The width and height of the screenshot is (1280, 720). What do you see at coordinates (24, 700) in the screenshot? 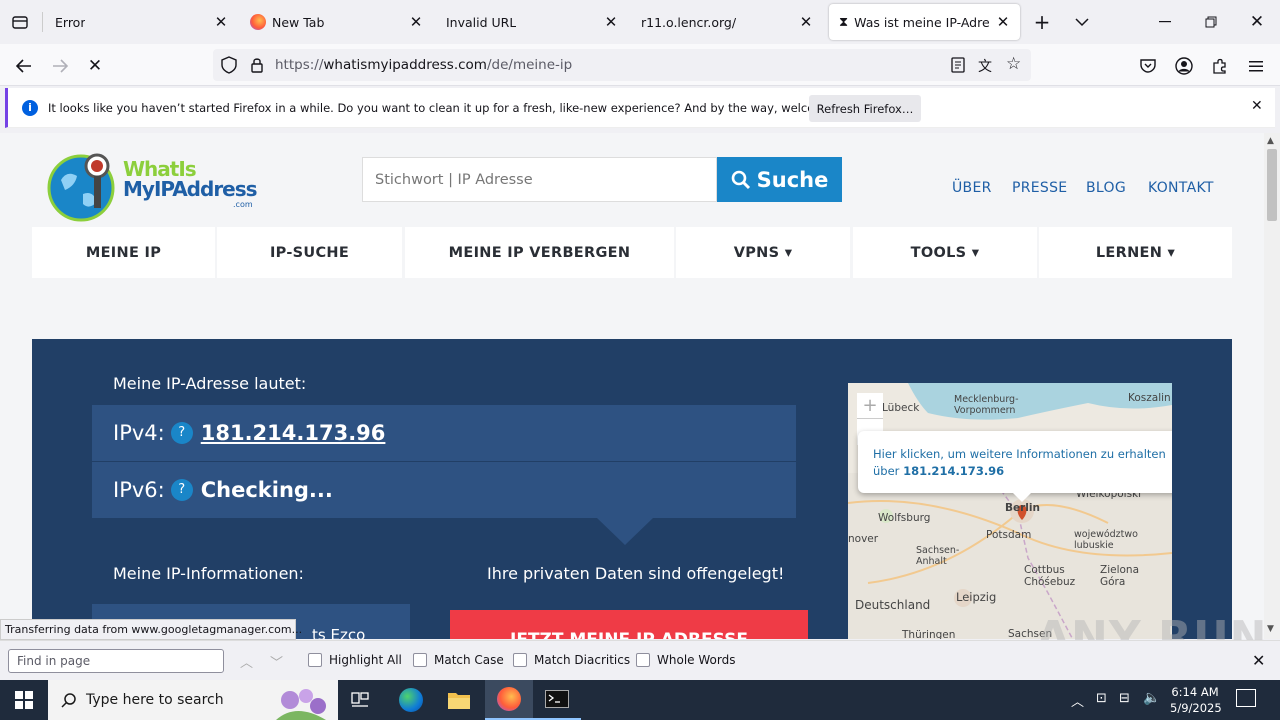
I see `windows-start-icon` at bounding box center [24, 700].